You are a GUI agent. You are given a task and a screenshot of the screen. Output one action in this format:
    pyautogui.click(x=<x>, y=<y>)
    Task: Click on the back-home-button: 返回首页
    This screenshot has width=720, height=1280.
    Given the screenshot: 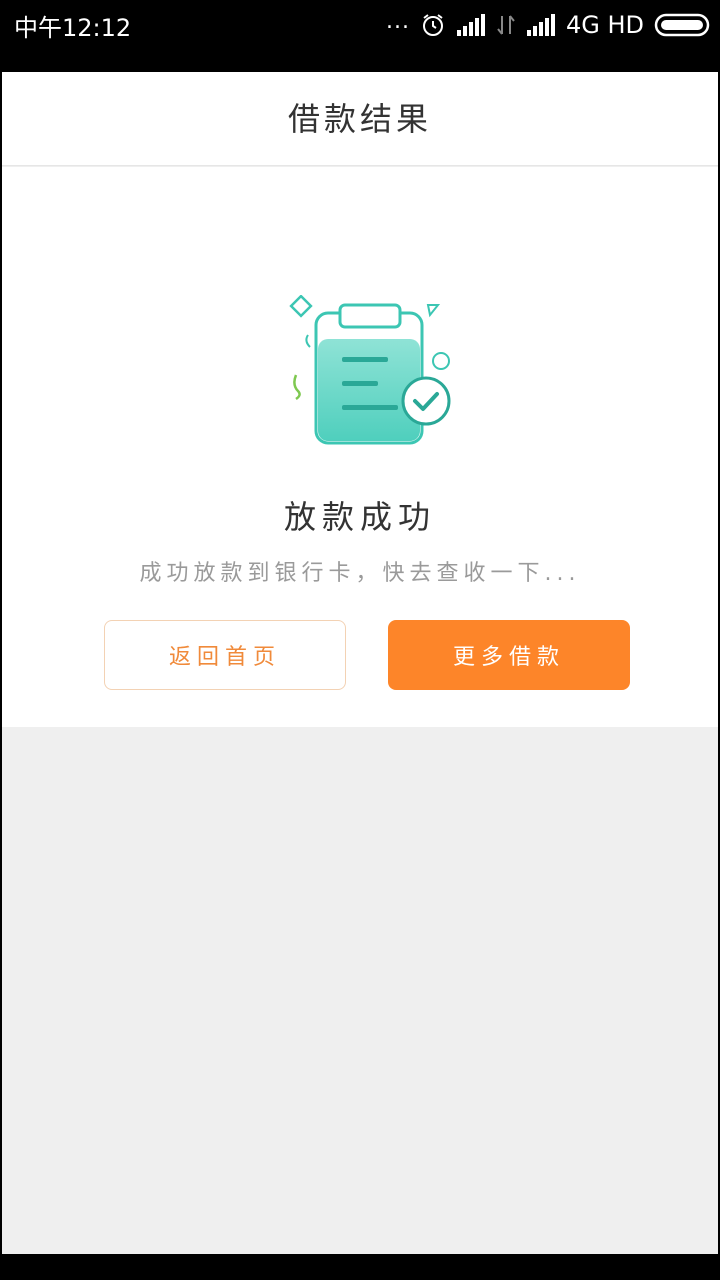 What is the action you would take?
    pyautogui.click(x=225, y=655)
    